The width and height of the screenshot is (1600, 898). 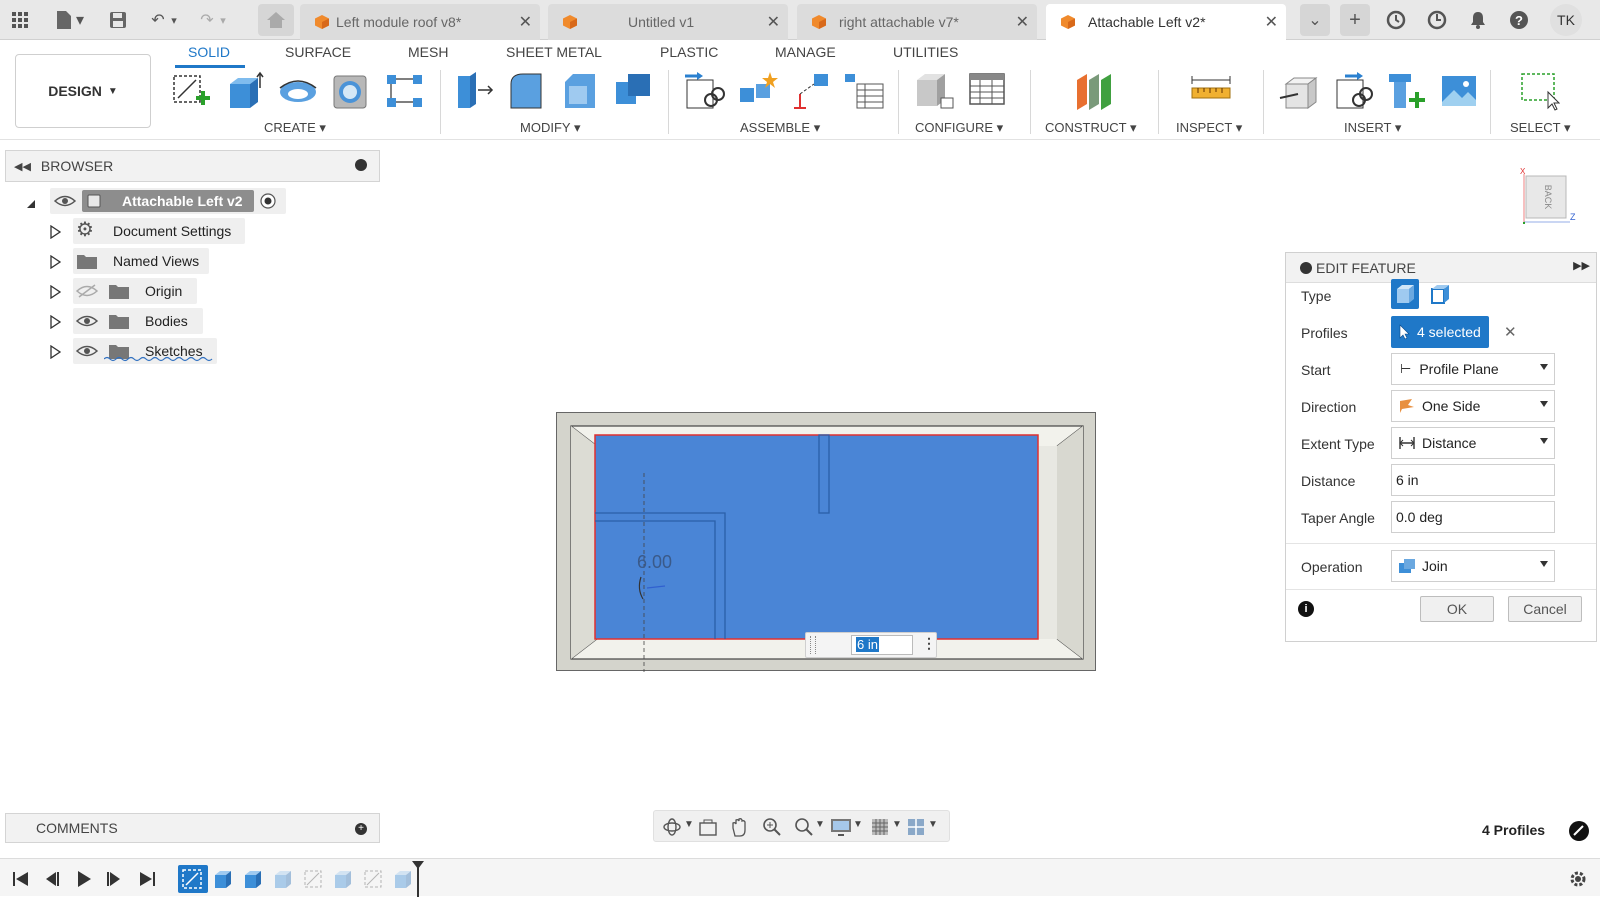 What do you see at coordinates (1211, 91) in the screenshot?
I see `measure-icon` at bounding box center [1211, 91].